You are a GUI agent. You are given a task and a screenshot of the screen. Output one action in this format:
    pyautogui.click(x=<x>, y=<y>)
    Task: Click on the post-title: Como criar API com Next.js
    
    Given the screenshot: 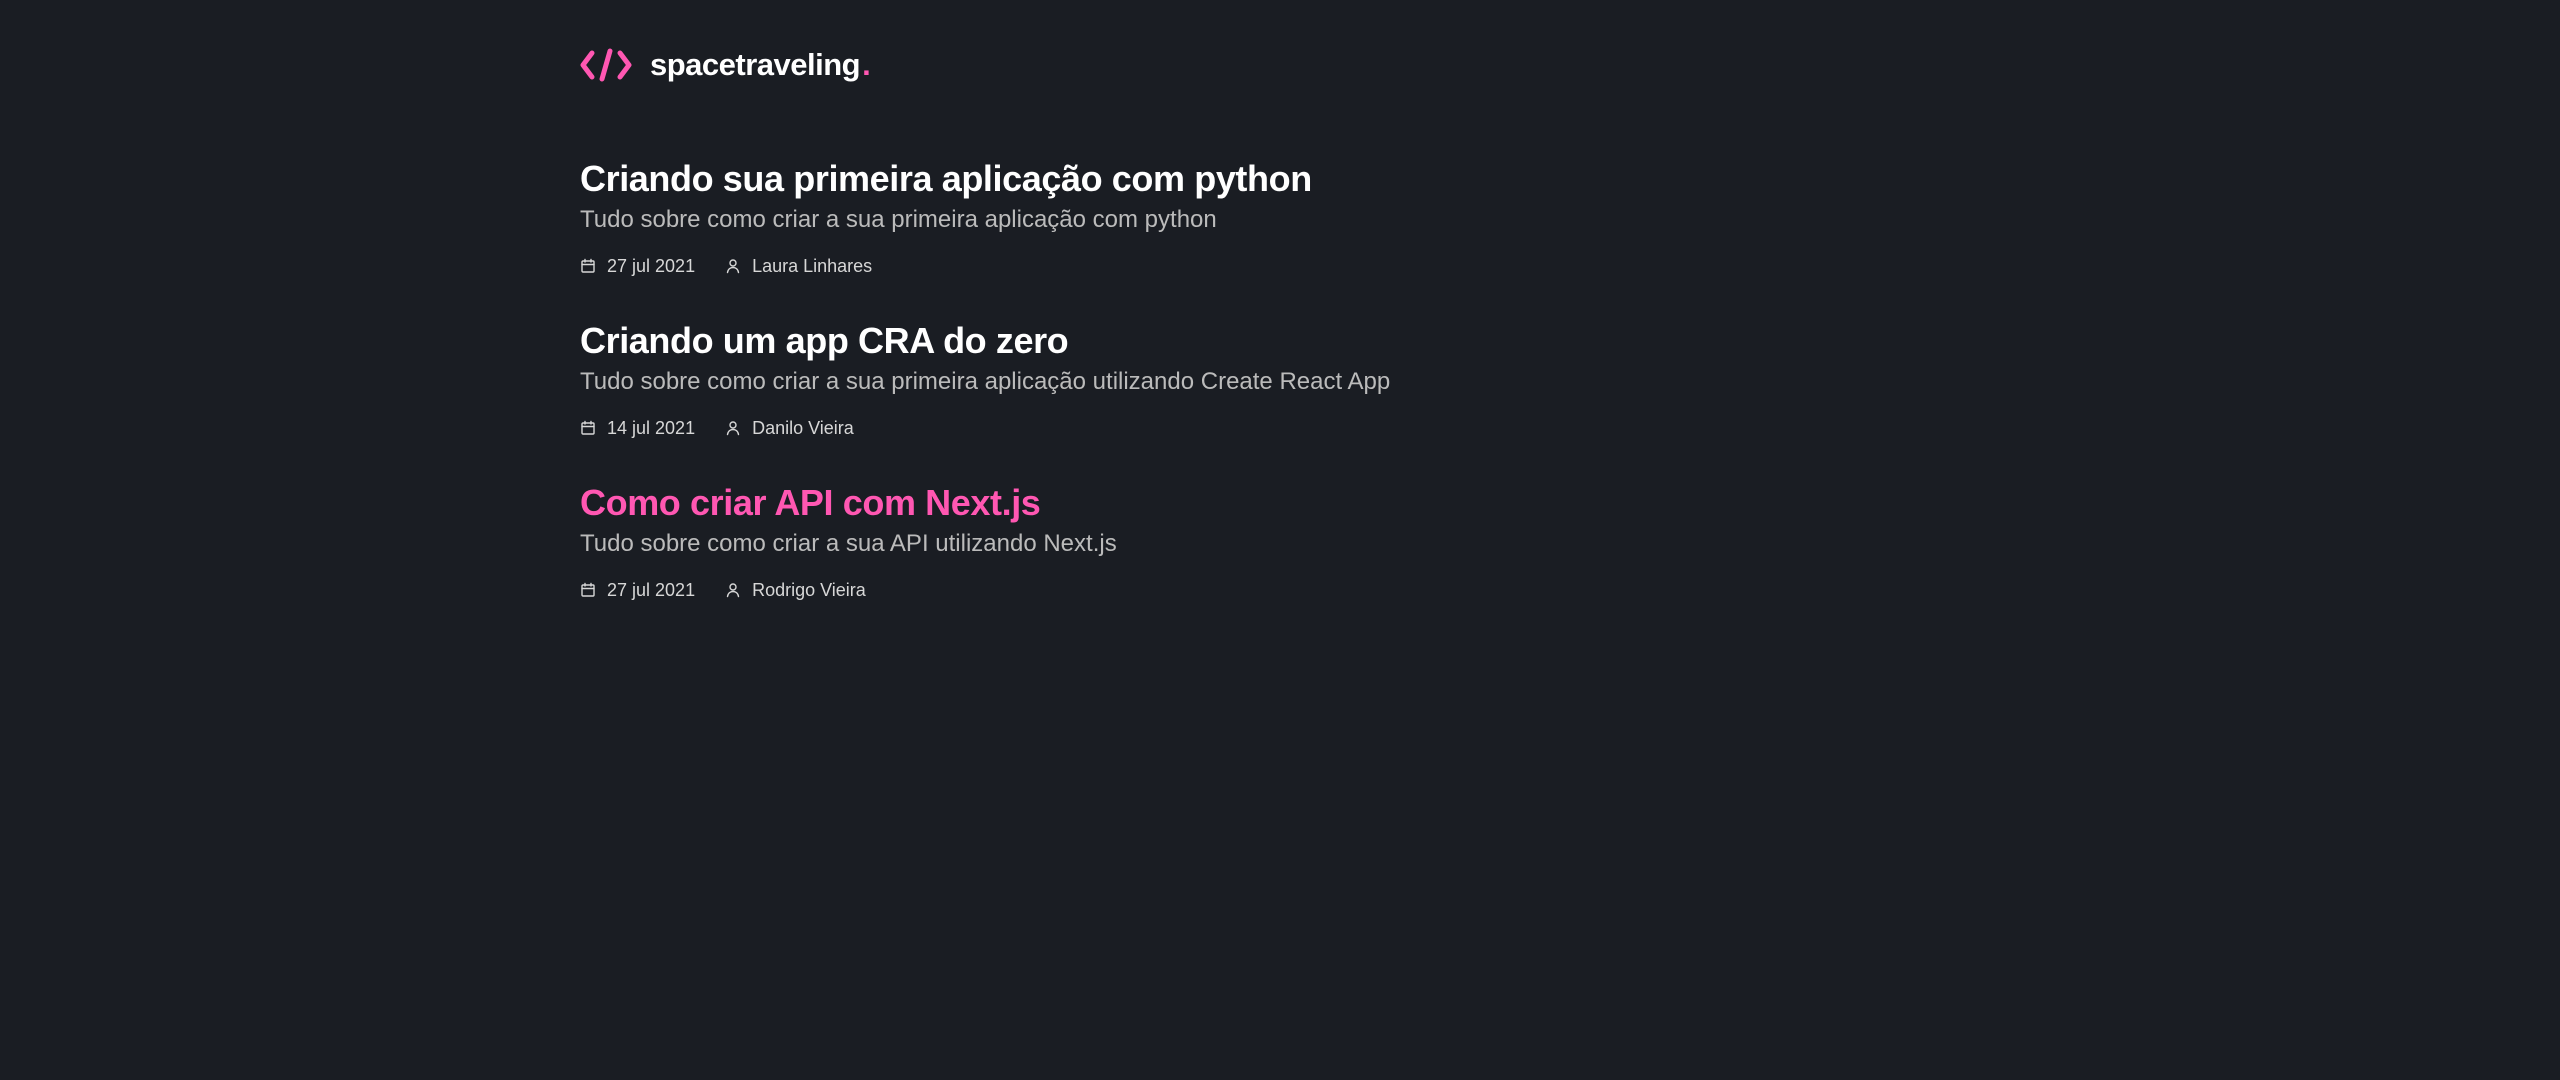 What is the action you would take?
    pyautogui.click(x=1180, y=503)
    